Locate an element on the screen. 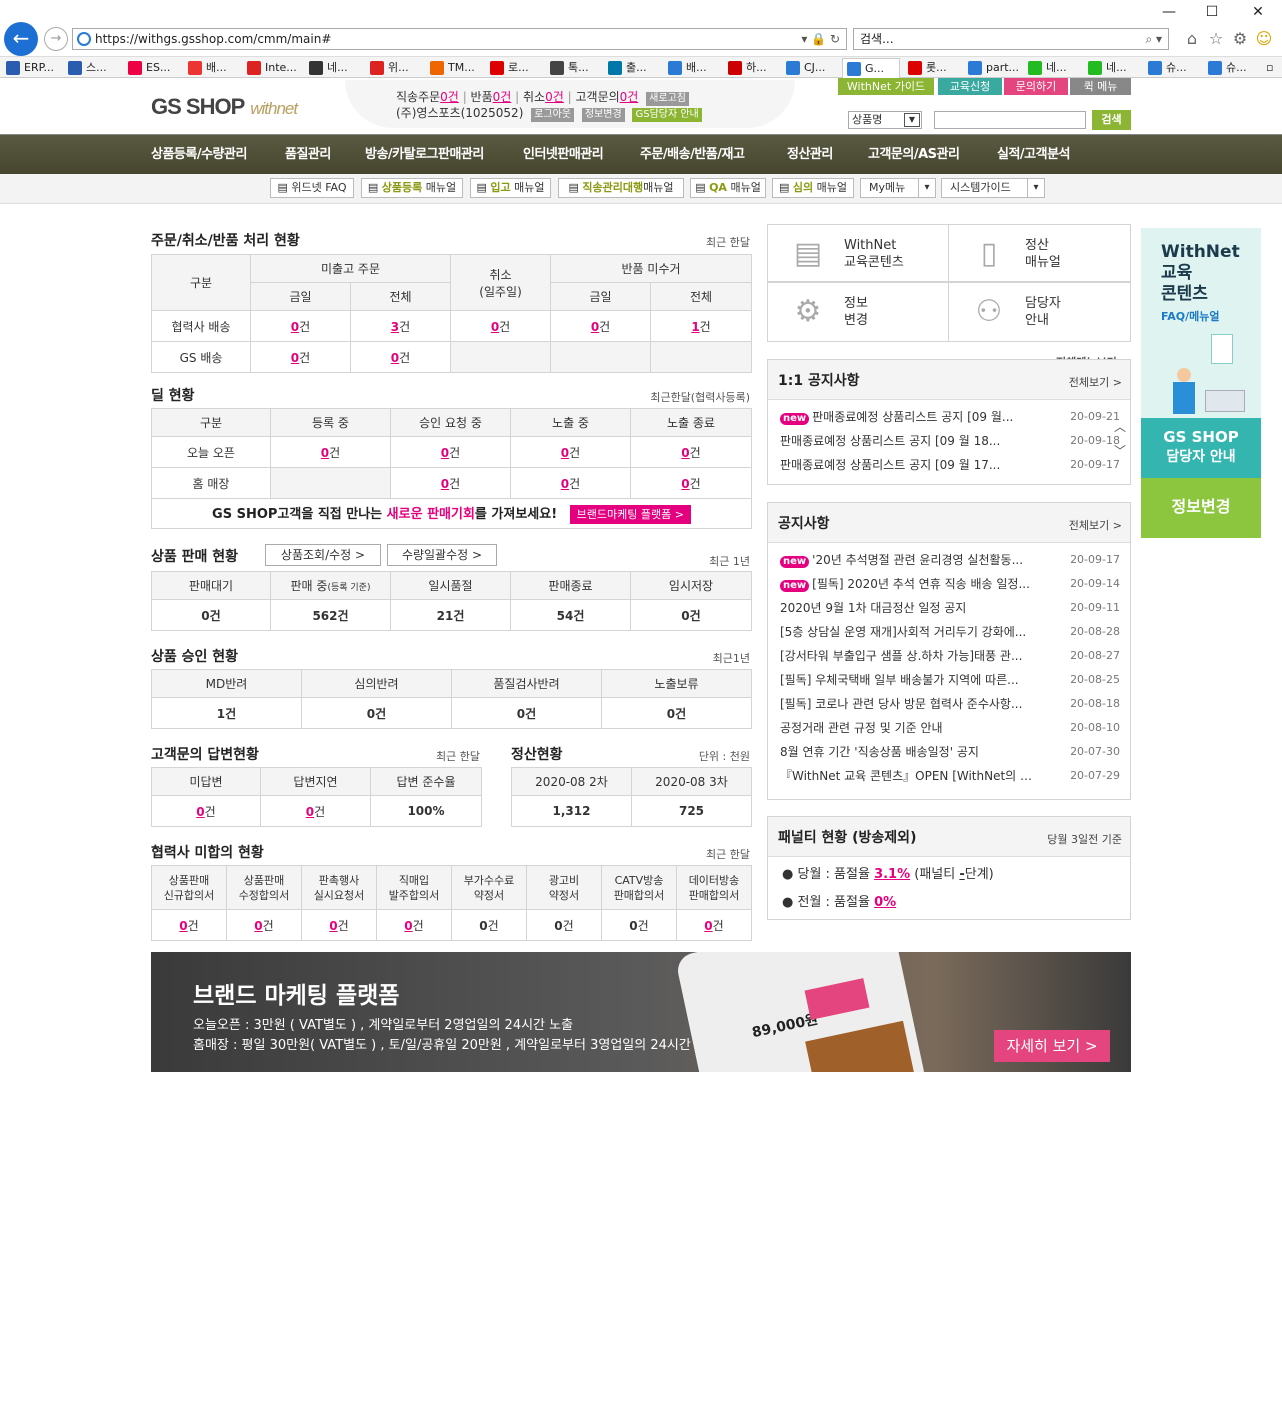 Image resolution: width=1282 pixels, height=1409 pixels. notice-more-link: 전체보기 > is located at coordinates (1095, 525).